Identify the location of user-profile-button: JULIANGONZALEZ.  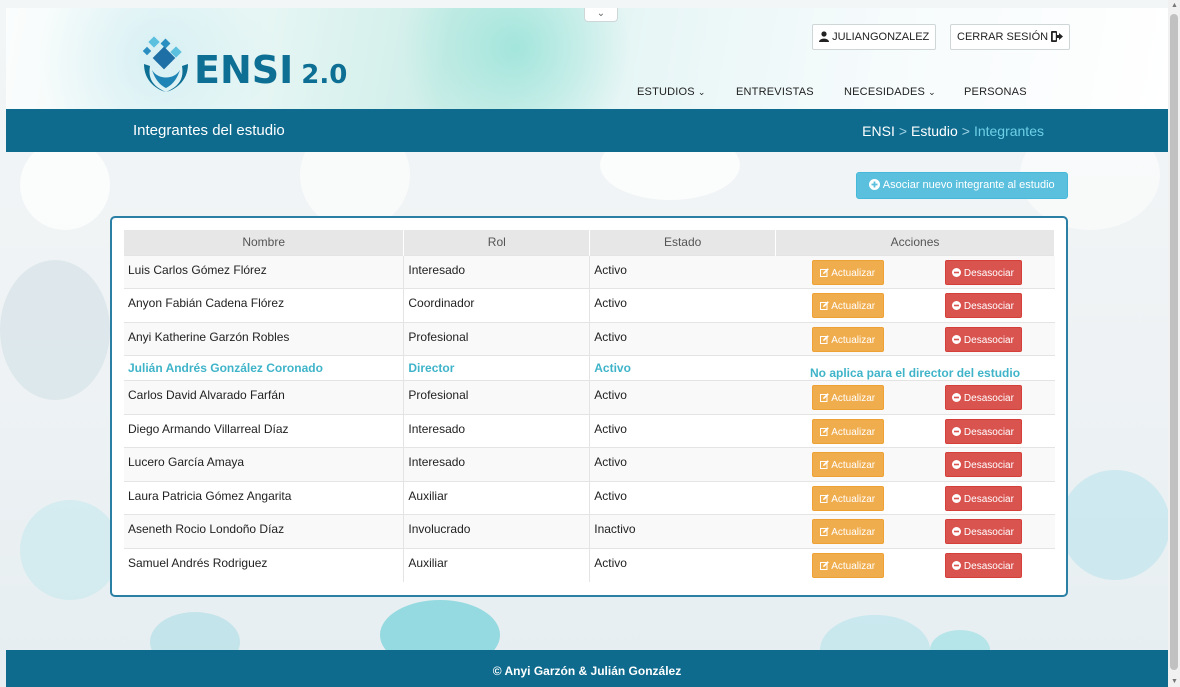
(874, 37).